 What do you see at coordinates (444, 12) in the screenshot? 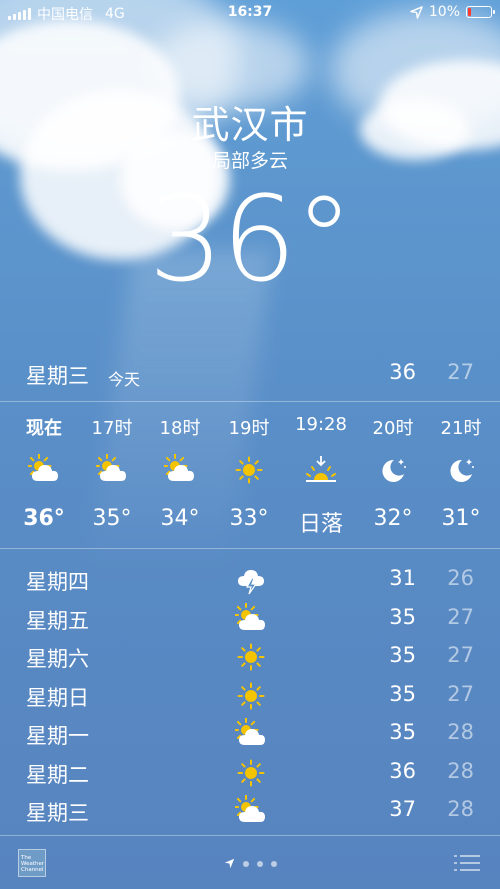
I see `battery-percent: 10%` at bounding box center [444, 12].